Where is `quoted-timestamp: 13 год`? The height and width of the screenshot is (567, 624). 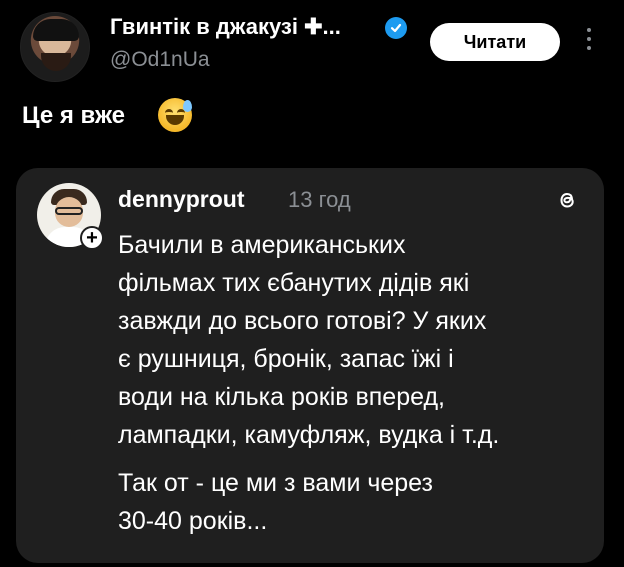
quoted-timestamp: 13 год is located at coordinates (319, 199).